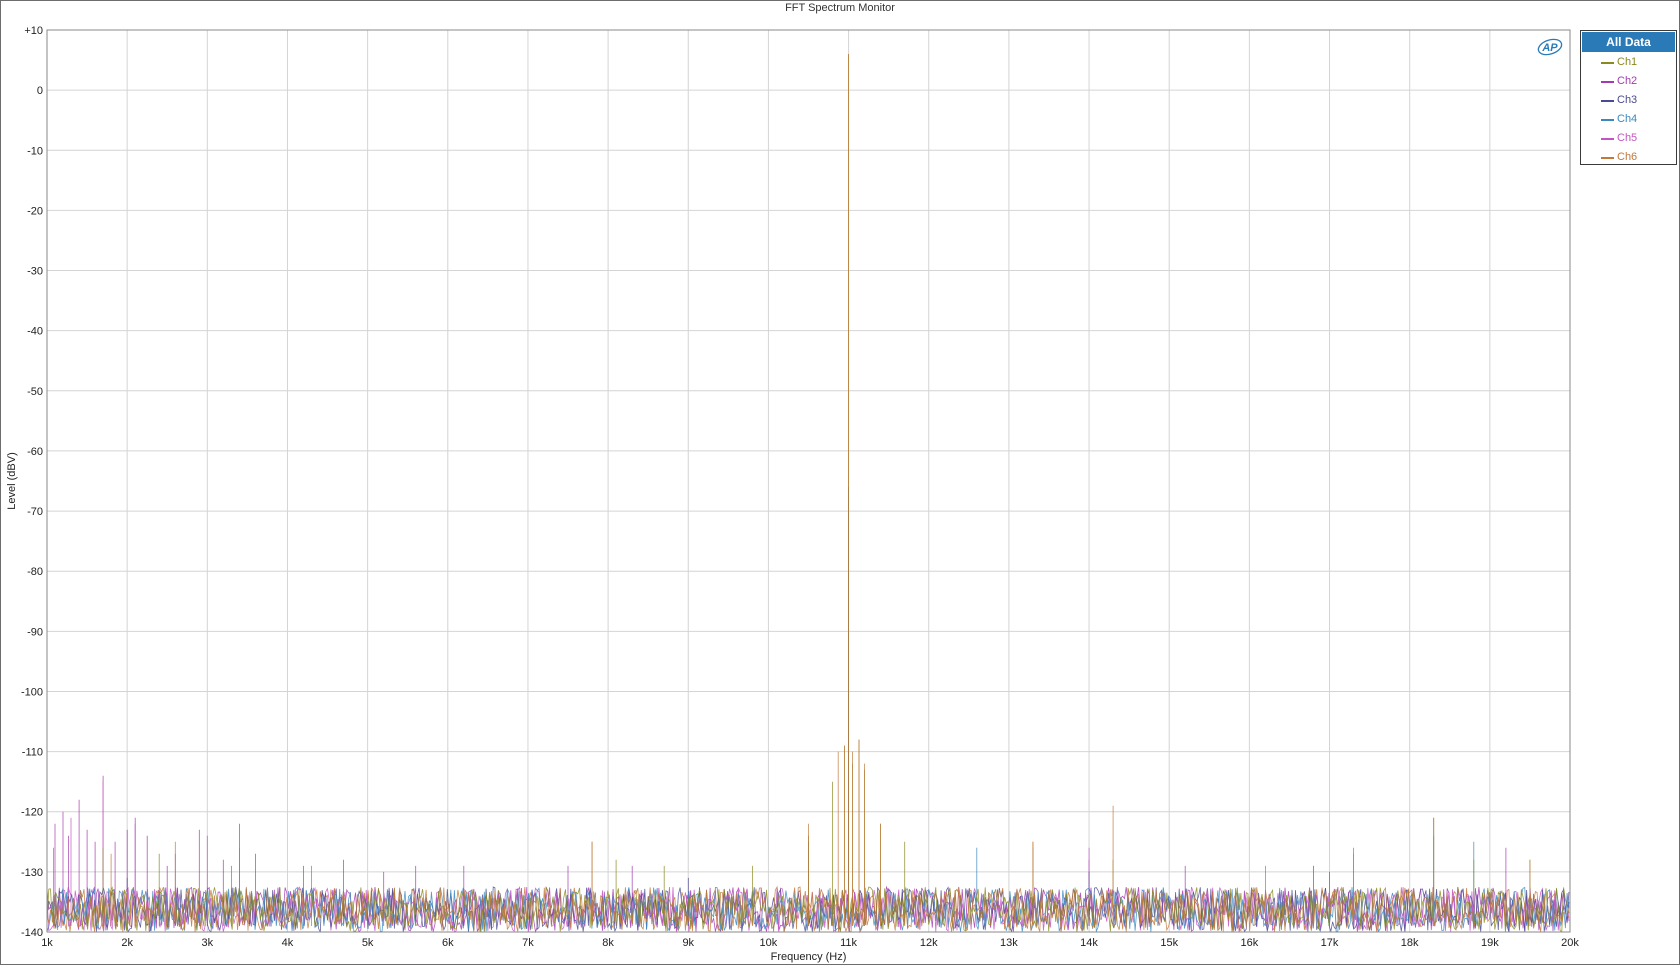  What do you see at coordinates (368, 943) in the screenshot?
I see `x-tick-label: 5k` at bounding box center [368, 943].